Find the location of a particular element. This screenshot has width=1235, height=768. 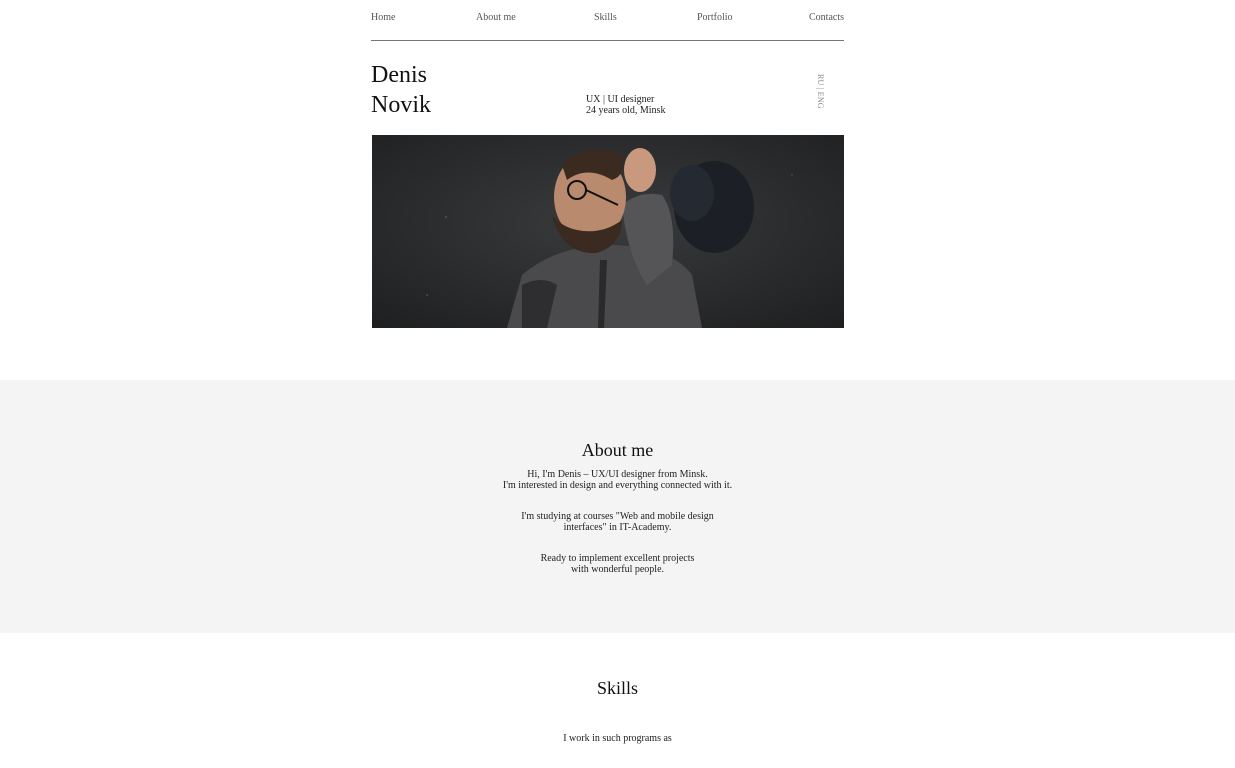

skills-title: Skills is located at coordinates (617, 688).